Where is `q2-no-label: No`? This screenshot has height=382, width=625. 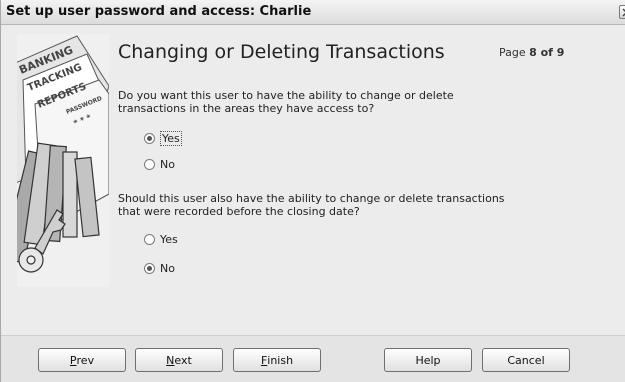 q2-no-label: No is located at coordinates (167, 268).